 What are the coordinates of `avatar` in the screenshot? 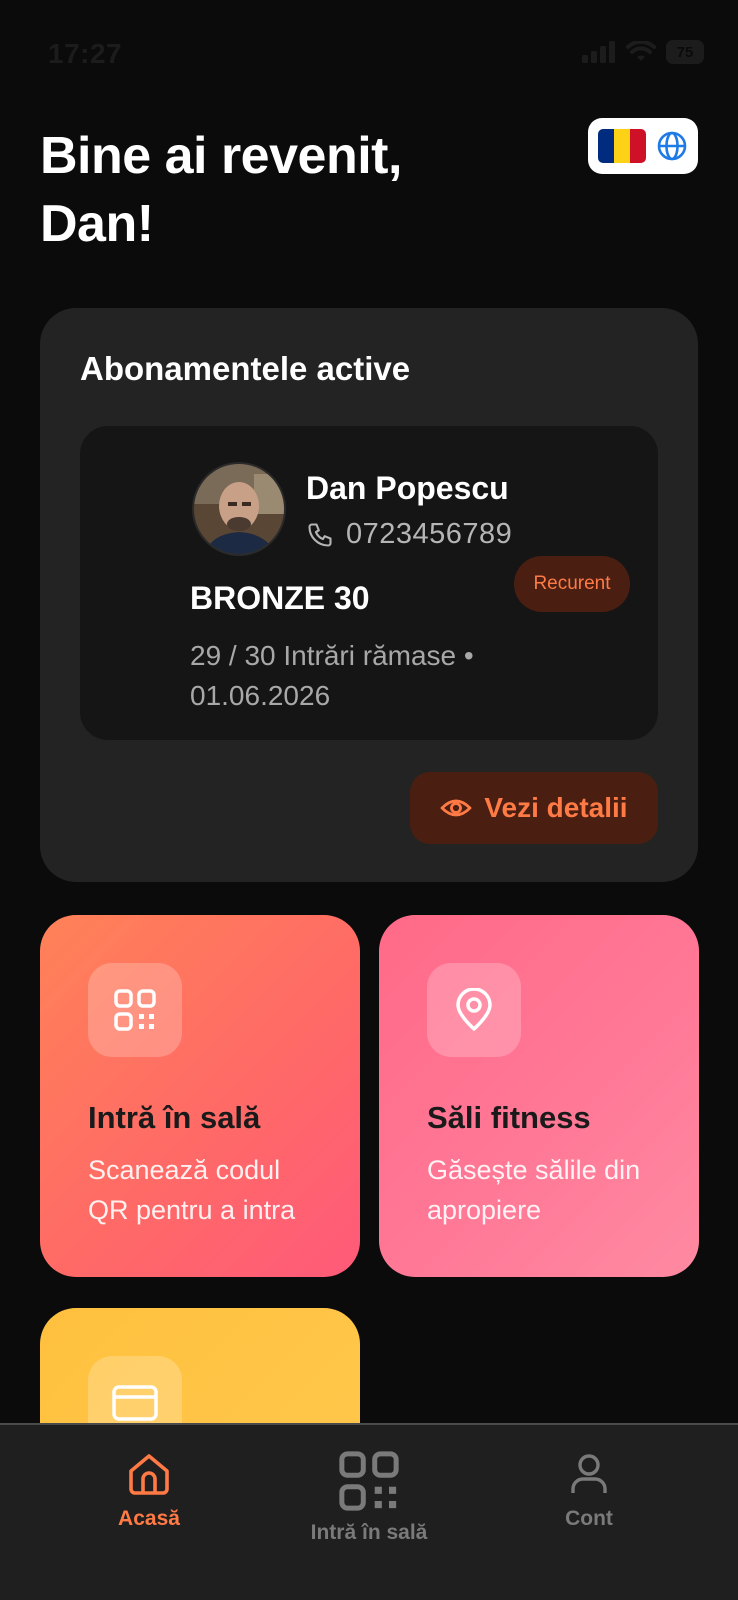 It's located at (239, 509).